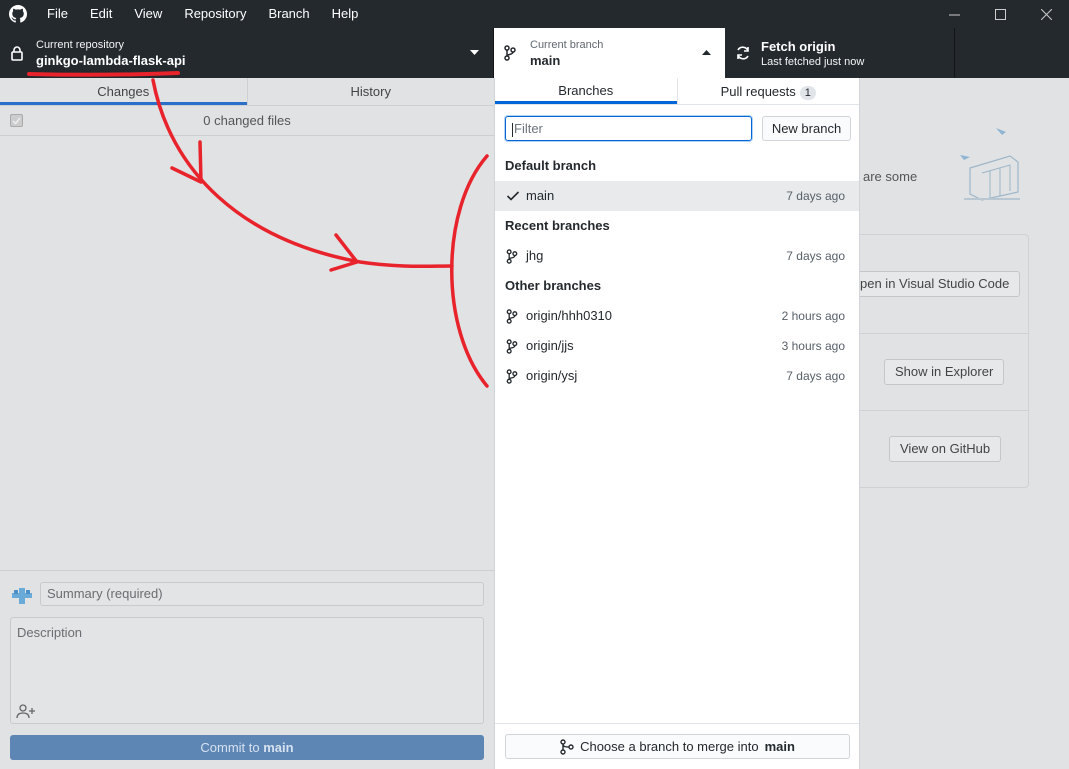 The height and width of the screenshot is (769, 1069). I want to click on branch-name: origin/jjs, so click(550, 345).